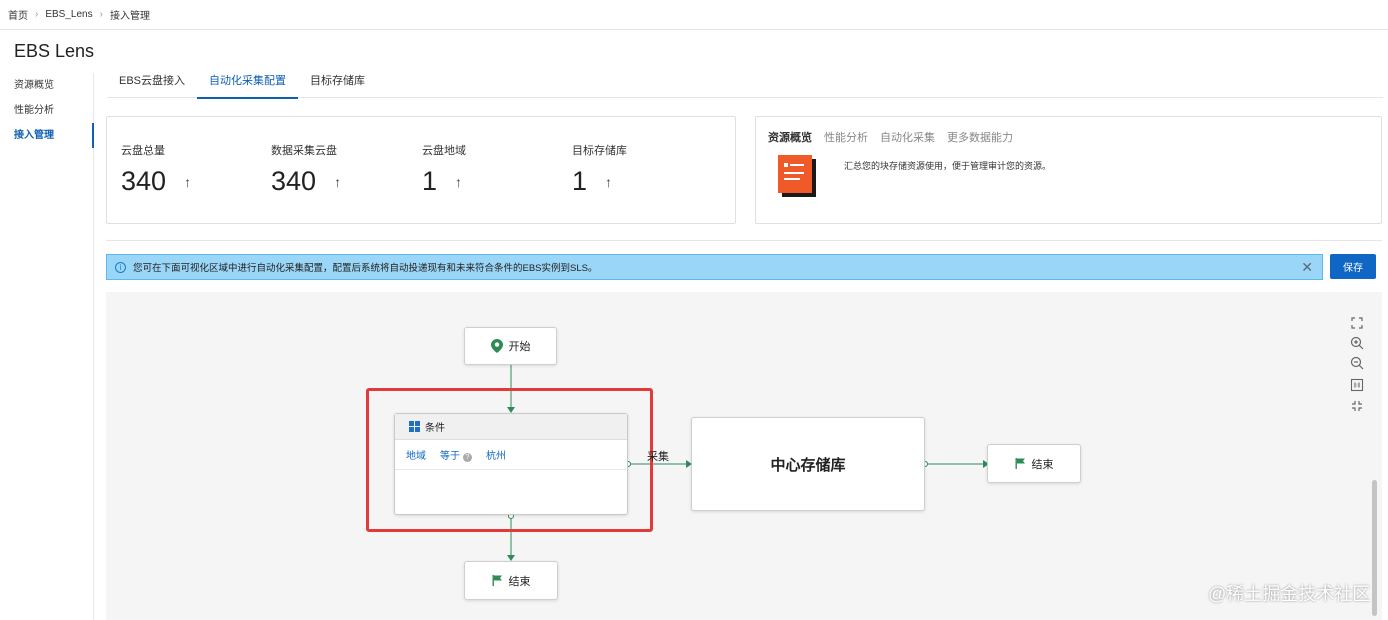  Describe the element at coordinates (509, 460) in the screenshot. I see `highlight-box` at that location.